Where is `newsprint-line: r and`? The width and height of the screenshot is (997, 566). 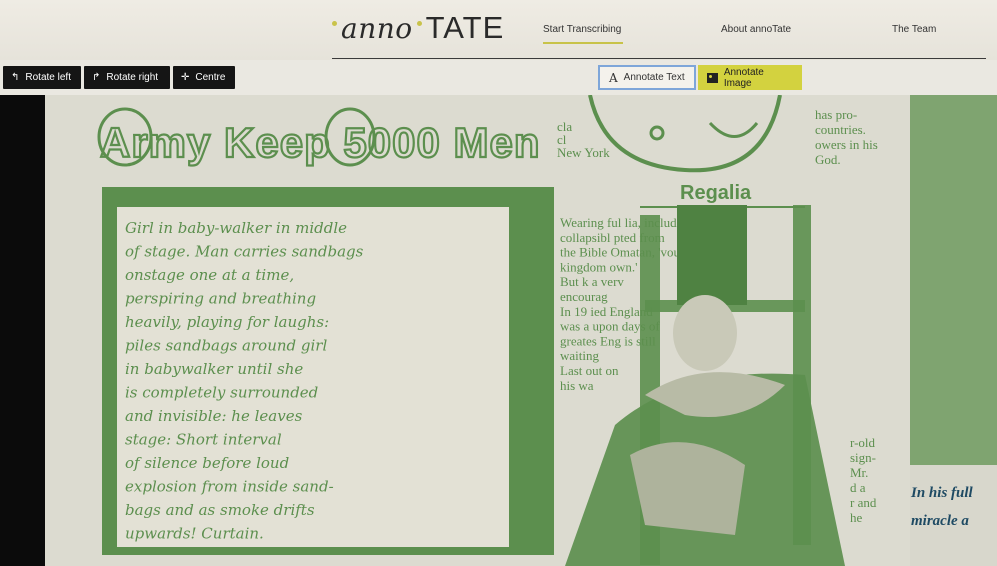
newsprint-line: r and is located at coordinates (863, 502).